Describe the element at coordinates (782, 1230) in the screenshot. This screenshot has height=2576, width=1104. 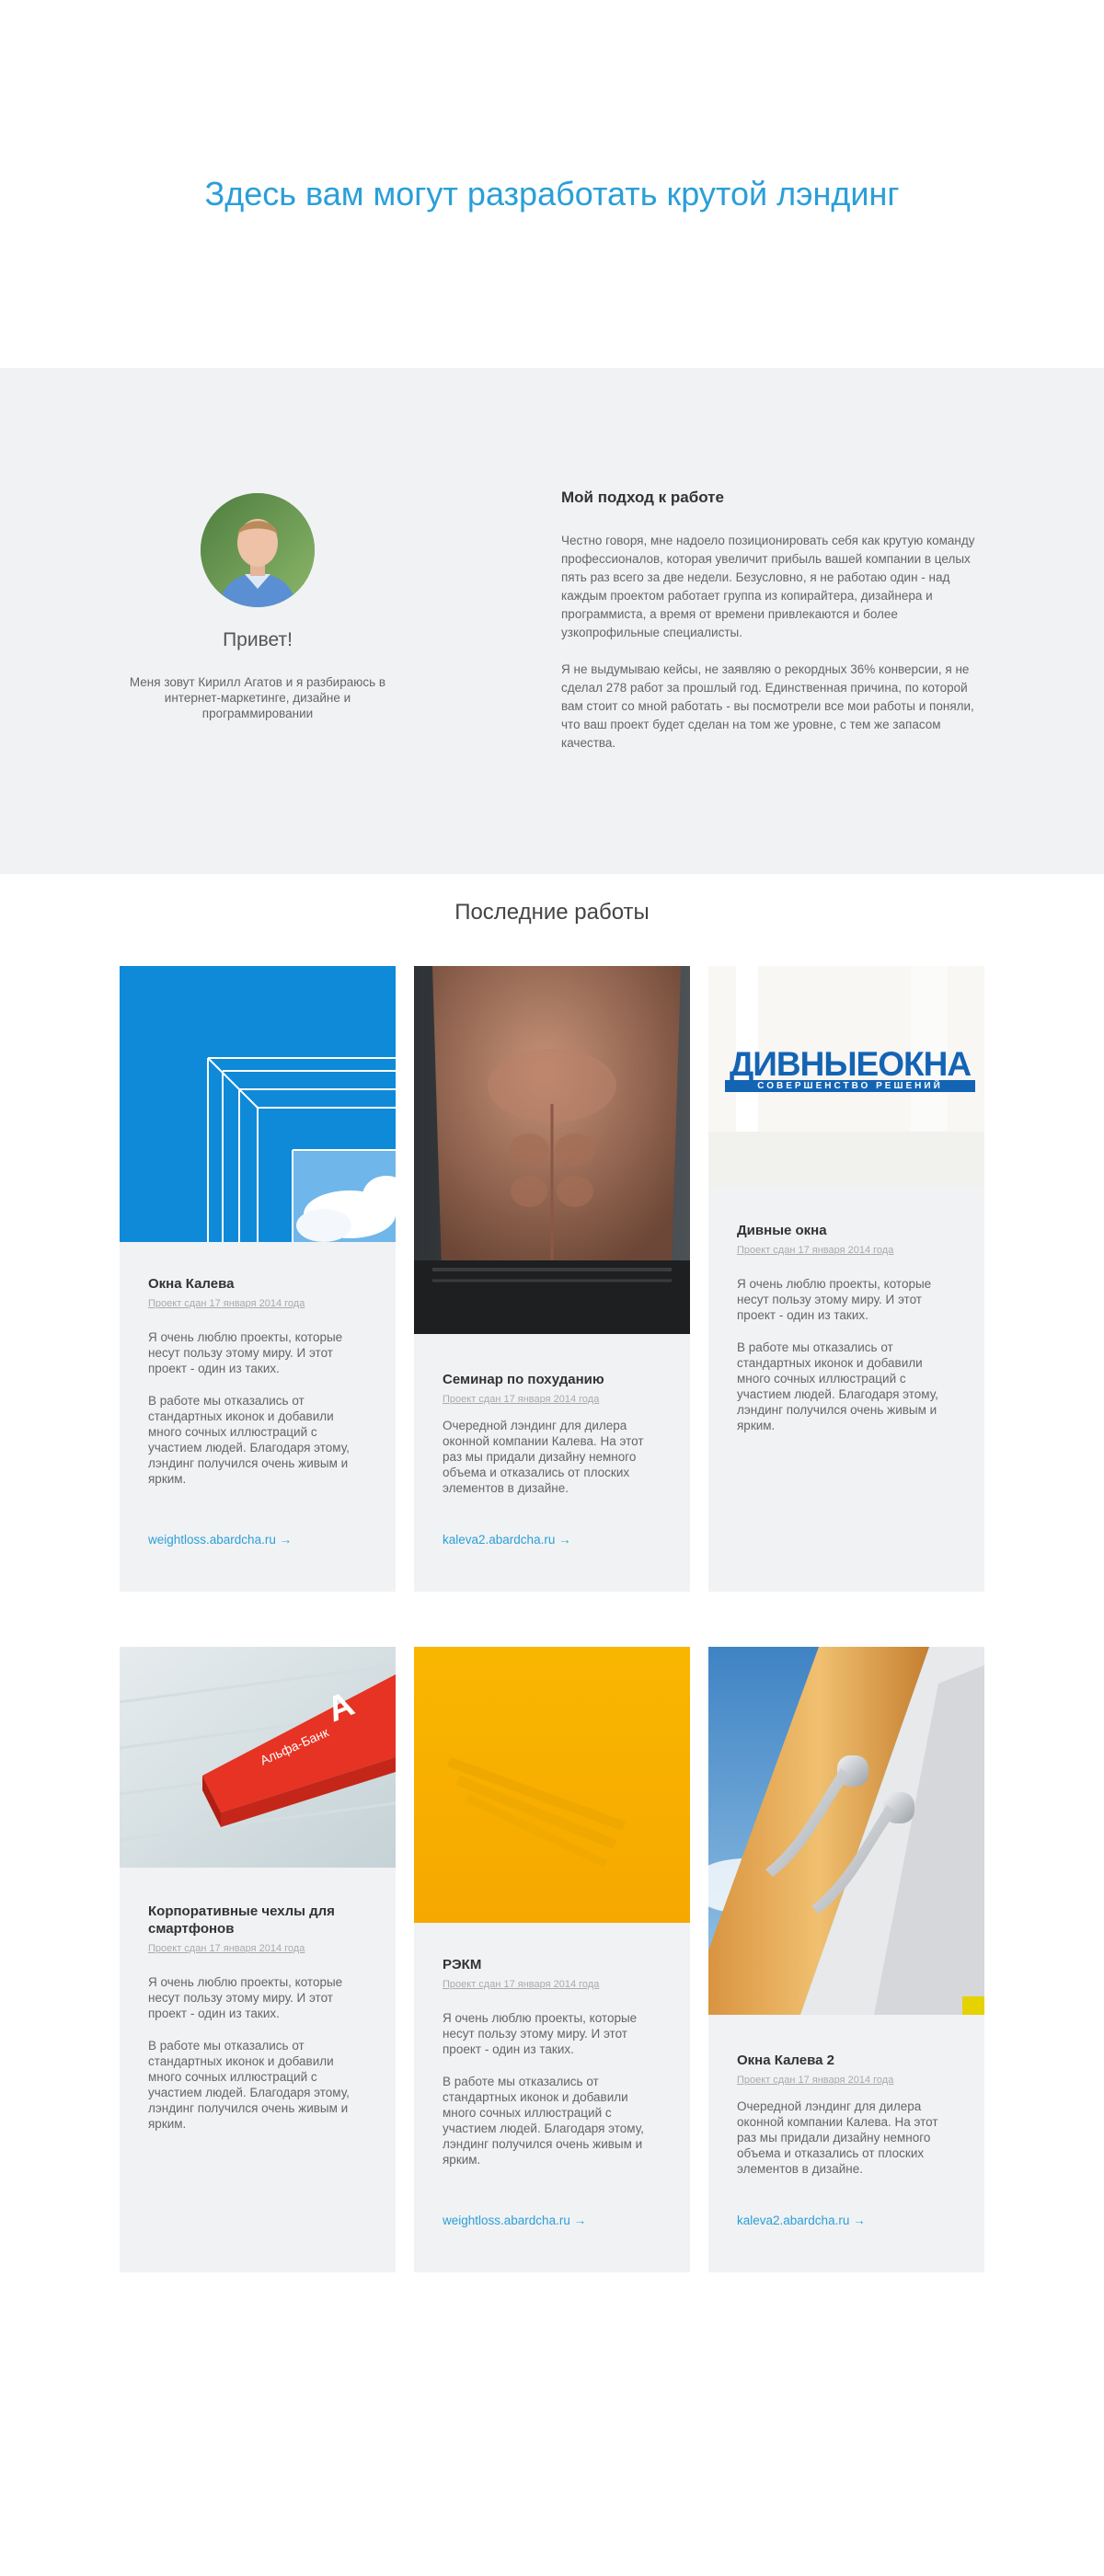
I see `card-title: Дивные окна` at that location.